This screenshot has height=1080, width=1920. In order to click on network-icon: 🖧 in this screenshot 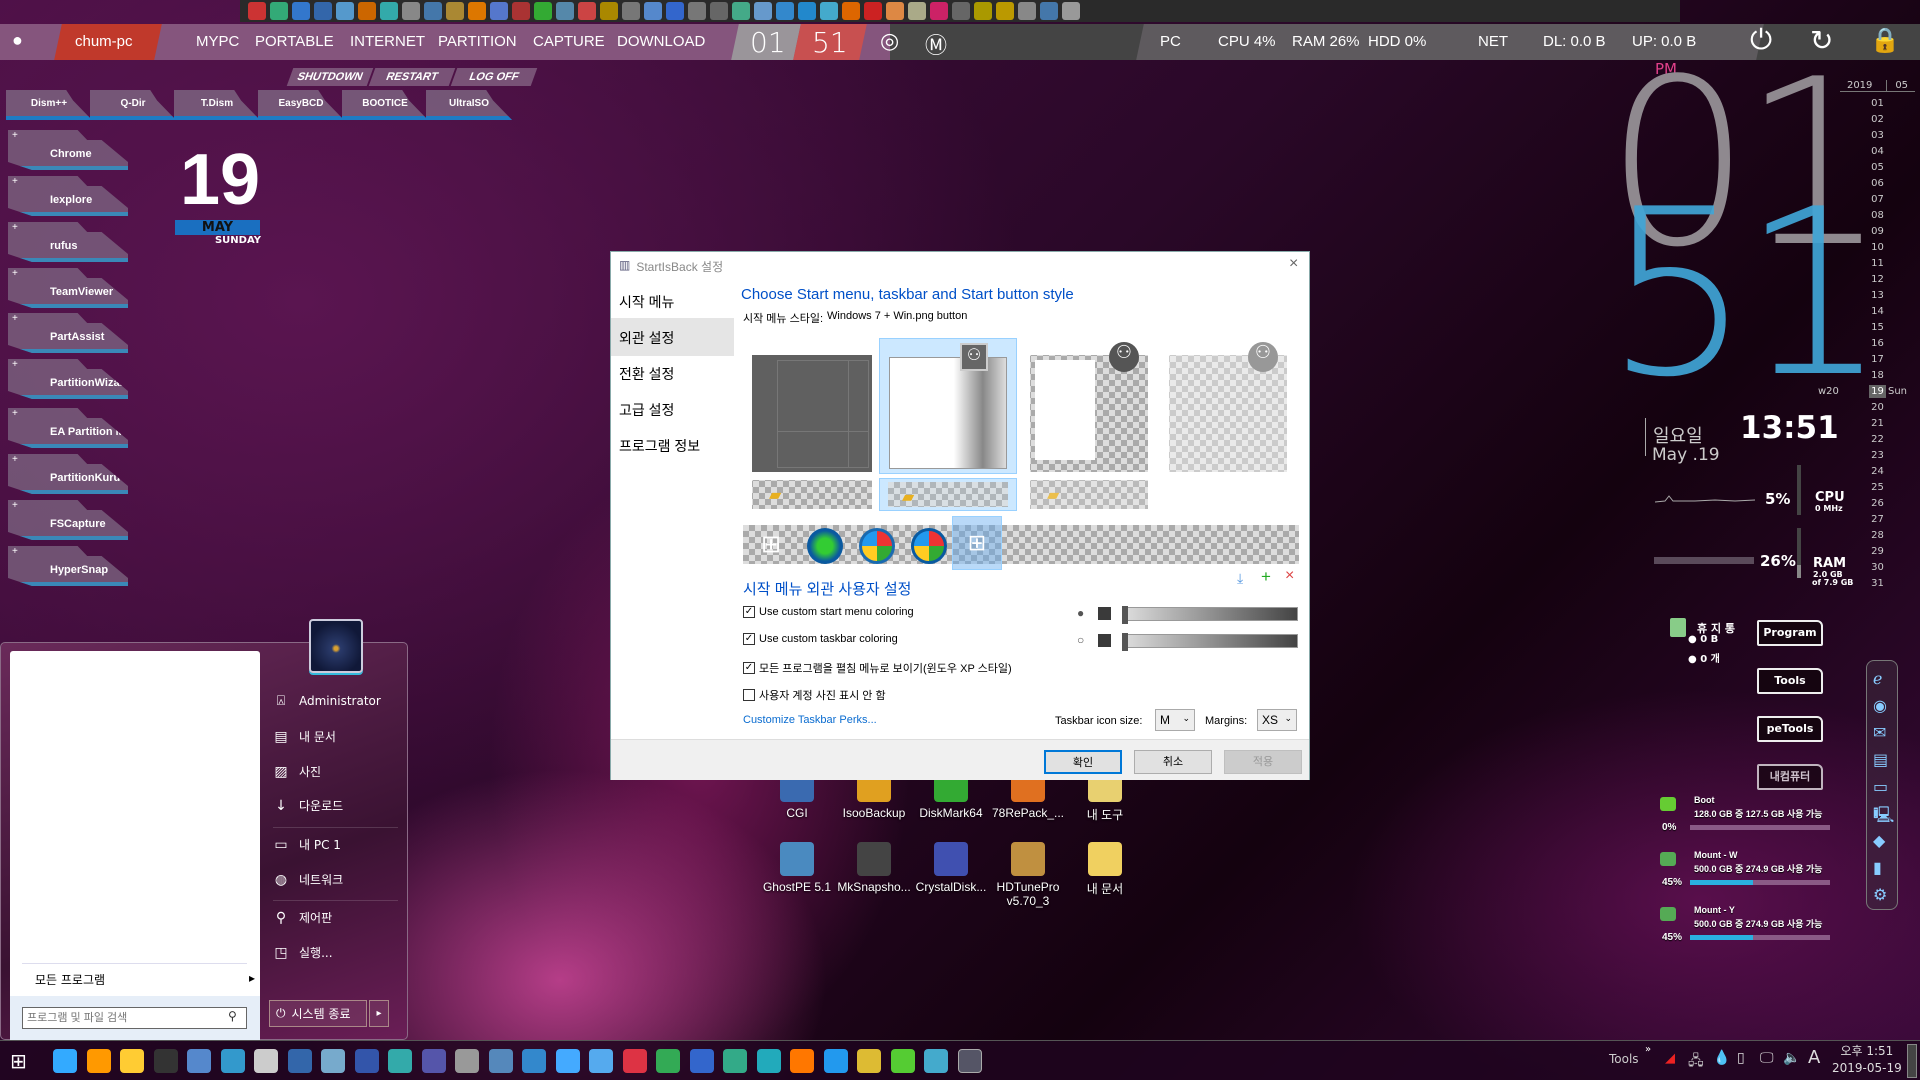, I will do `click(1696, 1062)`.